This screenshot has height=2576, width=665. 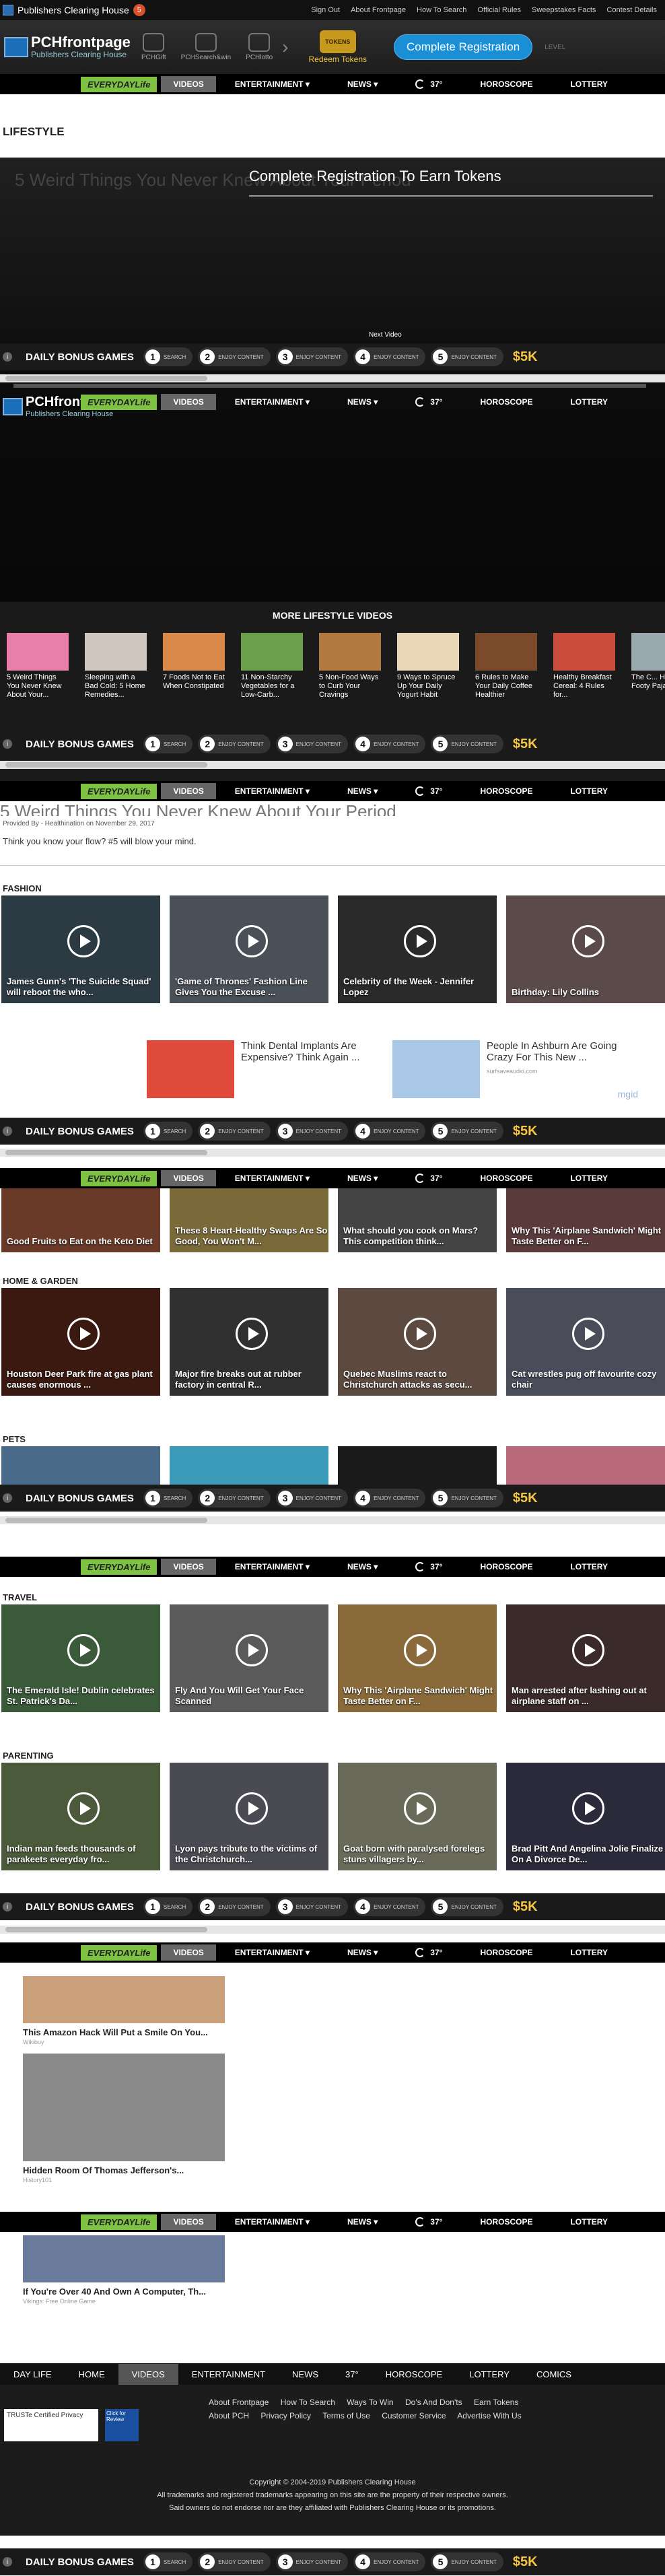 What do you see at coordinates (285, 2415) in the screenshot?
I see `footer-link: Privacy Policy` at bounding box center [285, 2415].